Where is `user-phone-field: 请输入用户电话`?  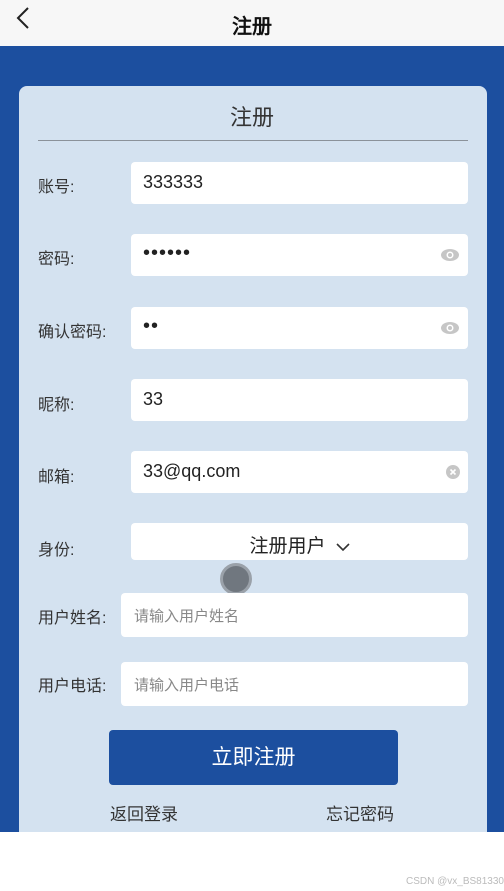 user-phone-field: 请输入用户电话 is located at coordinates (294, 684).